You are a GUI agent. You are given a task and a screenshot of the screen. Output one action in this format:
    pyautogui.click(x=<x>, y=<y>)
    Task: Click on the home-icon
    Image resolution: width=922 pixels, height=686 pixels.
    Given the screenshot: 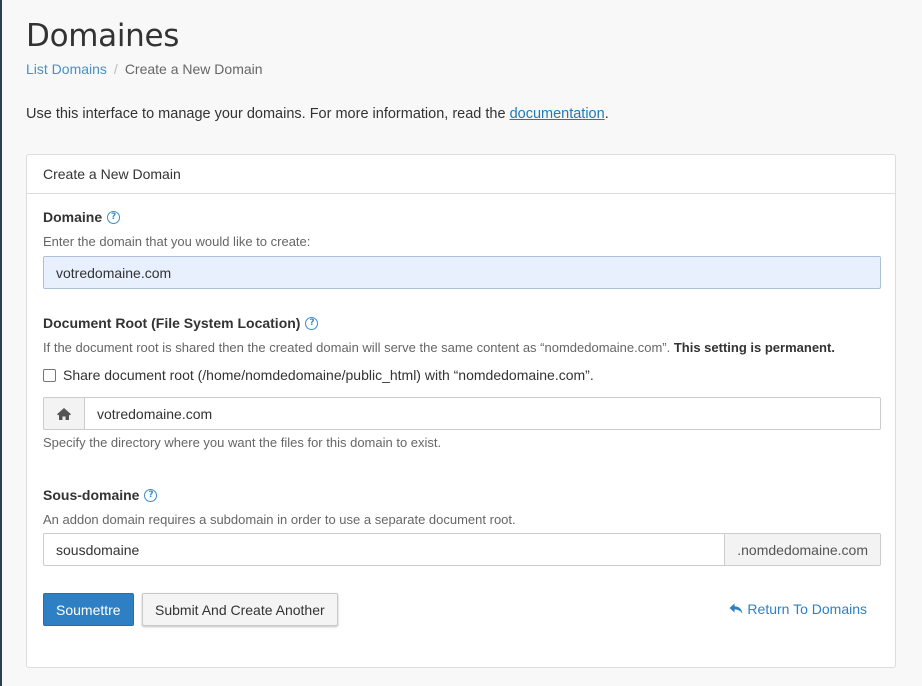 What is the action you would take?
    pyautogui.click(x=63, y=413)
    